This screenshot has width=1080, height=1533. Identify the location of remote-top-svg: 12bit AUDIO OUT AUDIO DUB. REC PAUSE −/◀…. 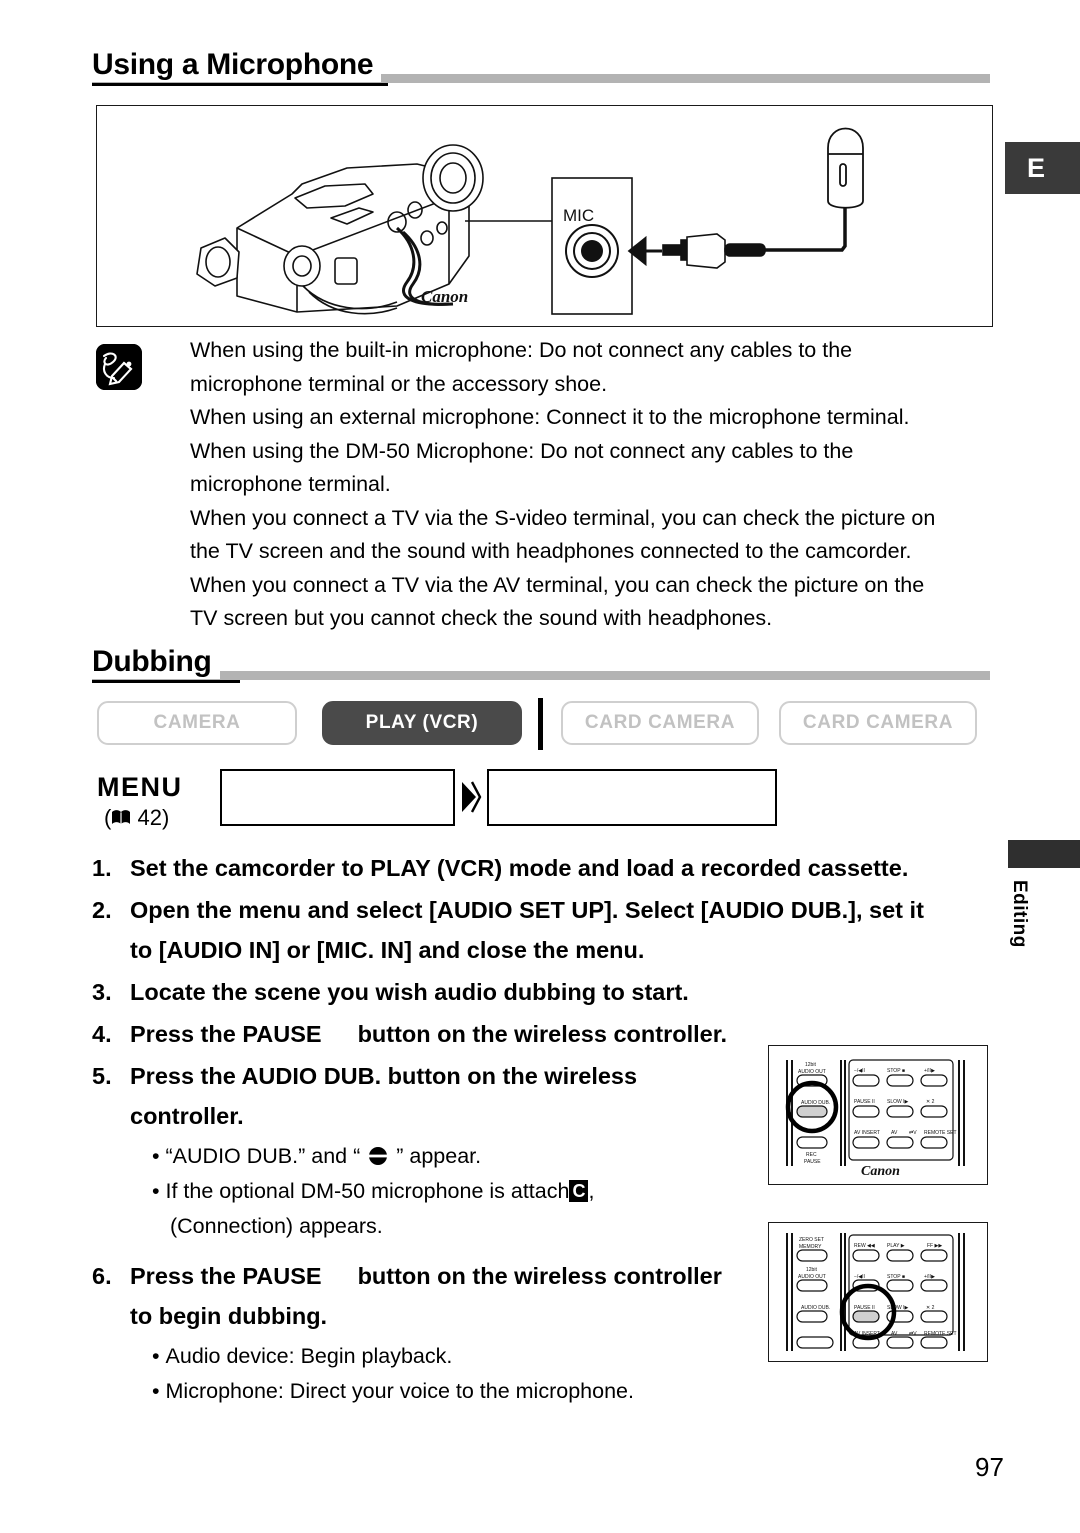
(875, 1119).